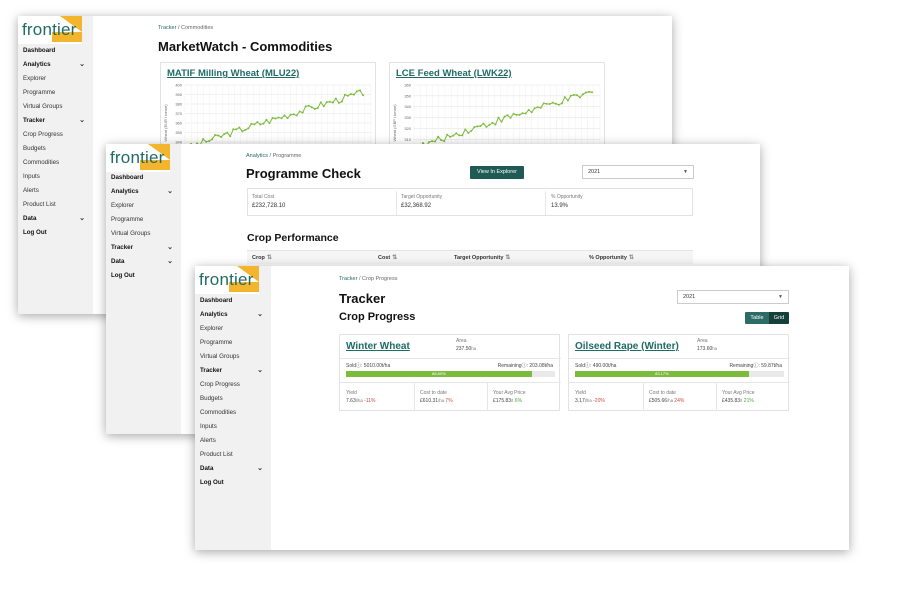  What do you see at coordinates (273, 156) in the screenshot?
I see `breadcrumb: Analytics / Programme` at bounding box center [273, 156].